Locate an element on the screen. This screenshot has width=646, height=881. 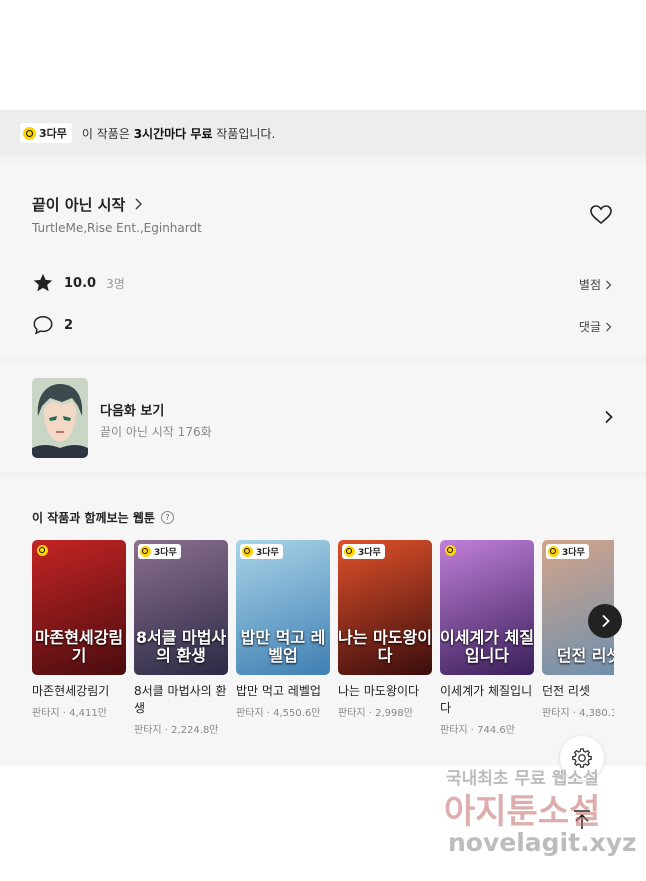
recommendation-meta: 판타지 · 4,550.6만 is located at coordinates (278, 713).